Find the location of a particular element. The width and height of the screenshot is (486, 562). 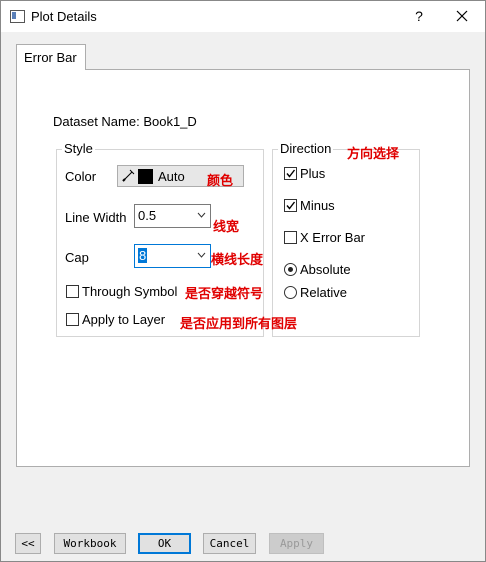

relative-radio is located at coordinates (290, 292).